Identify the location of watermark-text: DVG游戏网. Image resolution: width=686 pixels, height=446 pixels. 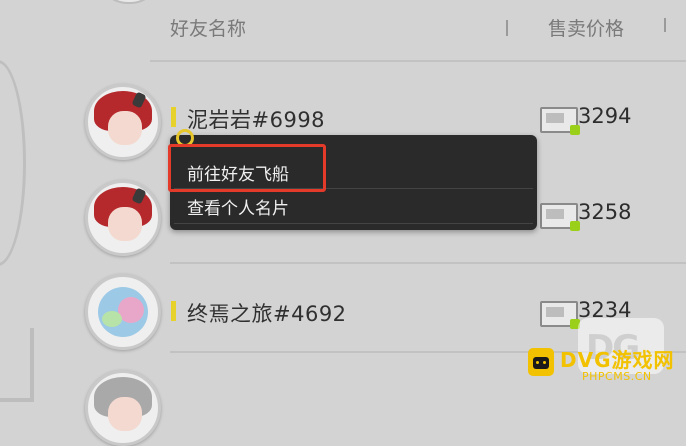
(617, 360).